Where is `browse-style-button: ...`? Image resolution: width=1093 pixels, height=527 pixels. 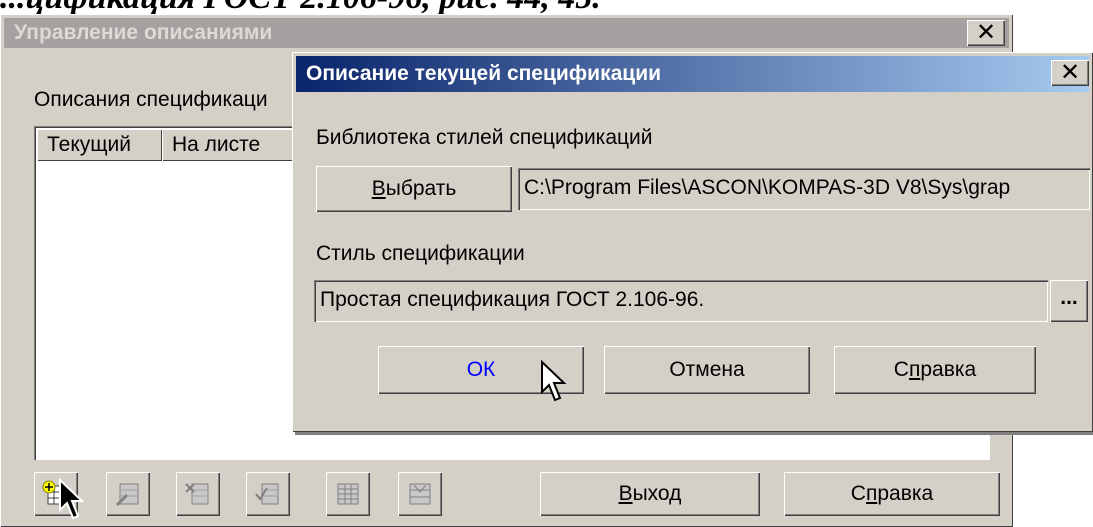 browse-style-button: ... is located at coordinates (1069, 301).